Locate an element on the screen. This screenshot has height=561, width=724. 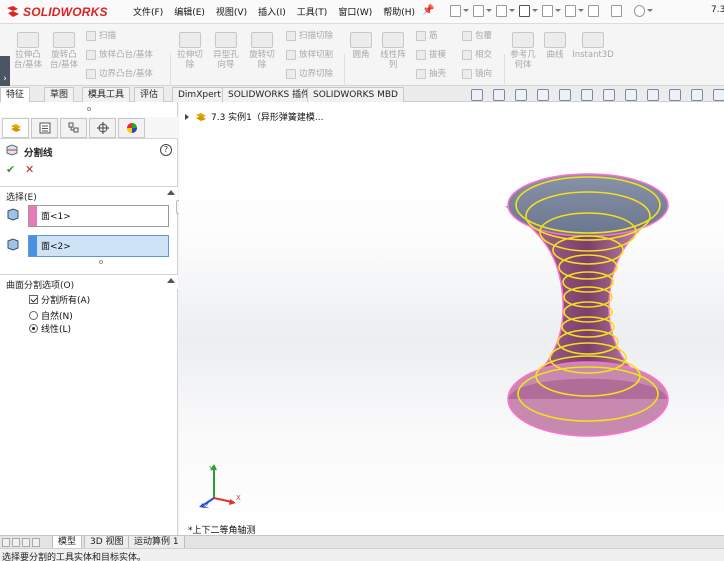
face2-entry: 面<2> is located at coordinates (56, 245).